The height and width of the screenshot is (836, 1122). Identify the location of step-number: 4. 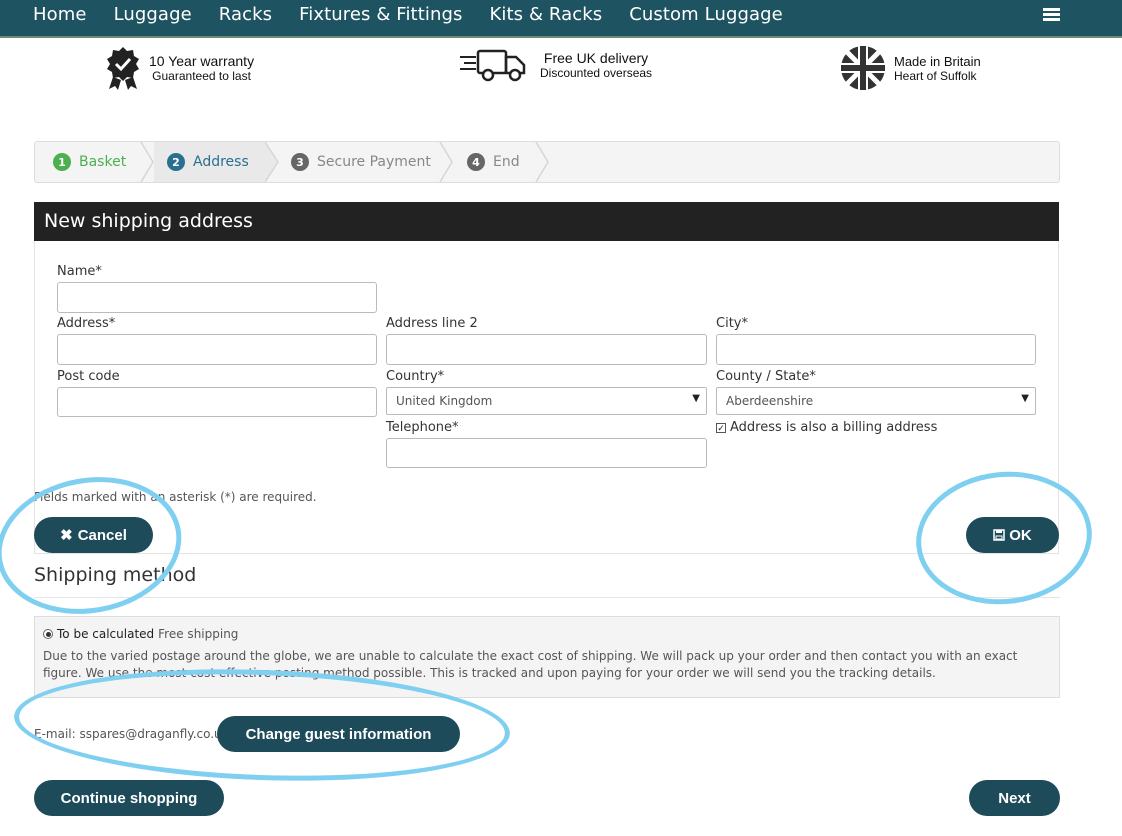
(476, 162).